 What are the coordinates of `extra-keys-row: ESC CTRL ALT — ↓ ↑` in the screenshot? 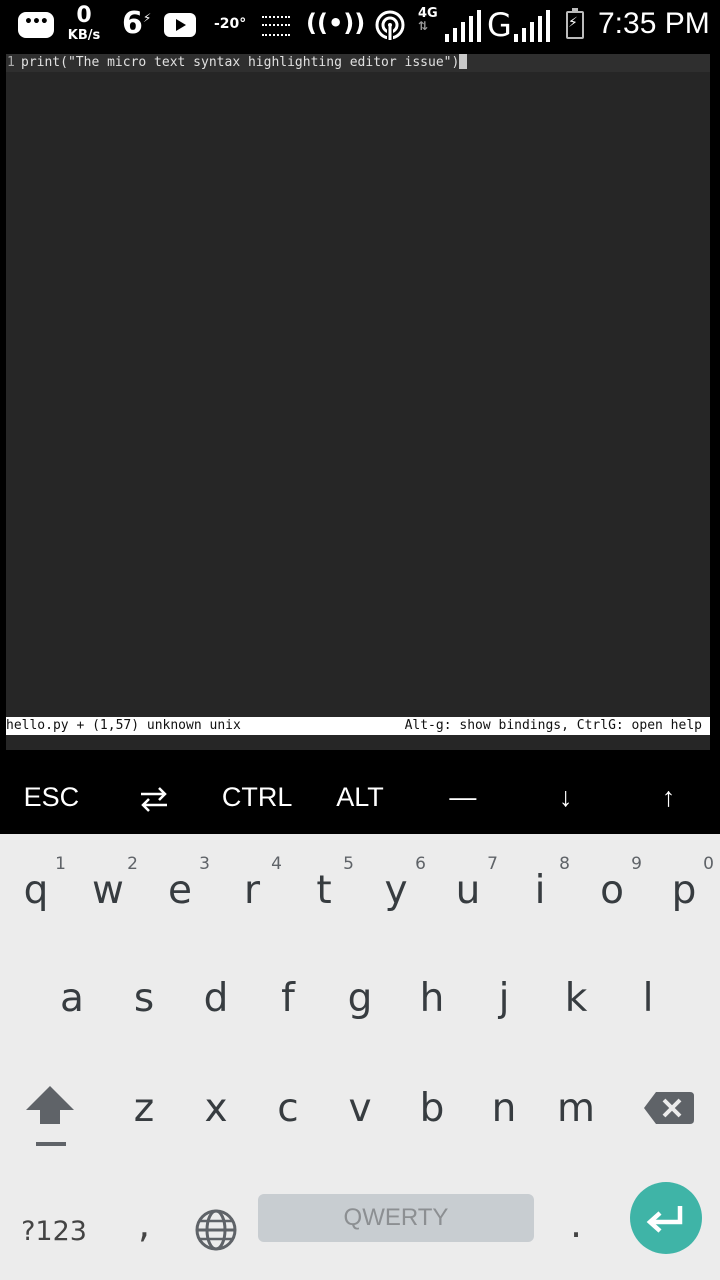 It's located at (360, 797).